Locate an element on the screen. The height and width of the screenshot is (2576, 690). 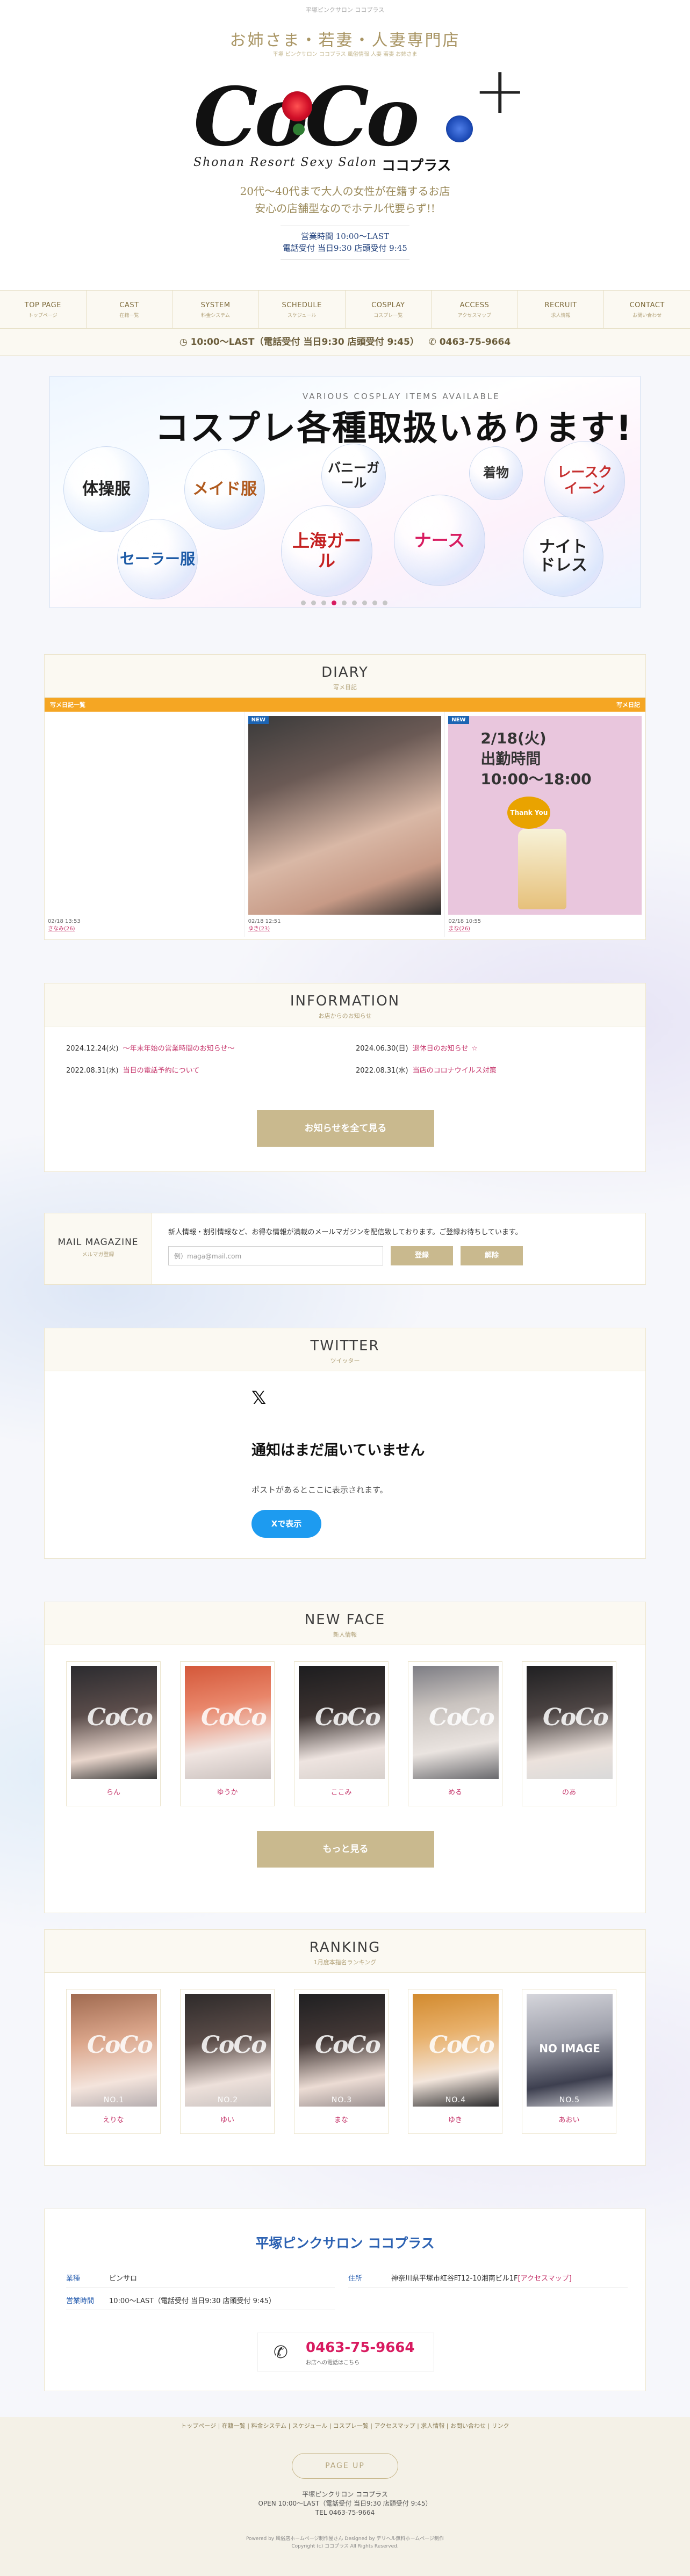
diary-list-link: 写メ日記一覧 is located at coordinates (67, 704).